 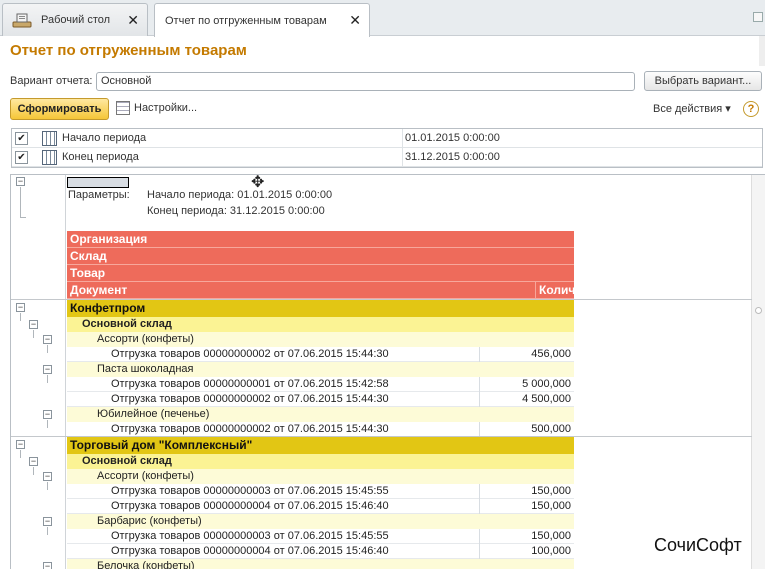 I want to click on row-text: Торговый дом "Комплексный", so click(x=161, y=445).